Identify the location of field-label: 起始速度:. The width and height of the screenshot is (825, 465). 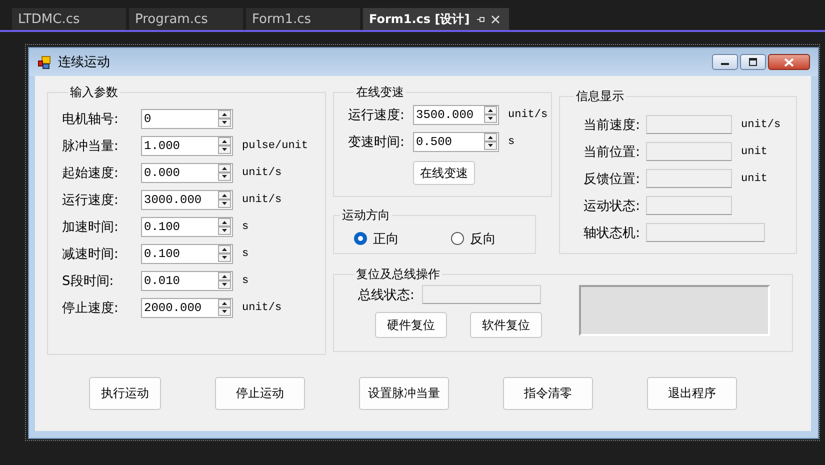
(91, 173).